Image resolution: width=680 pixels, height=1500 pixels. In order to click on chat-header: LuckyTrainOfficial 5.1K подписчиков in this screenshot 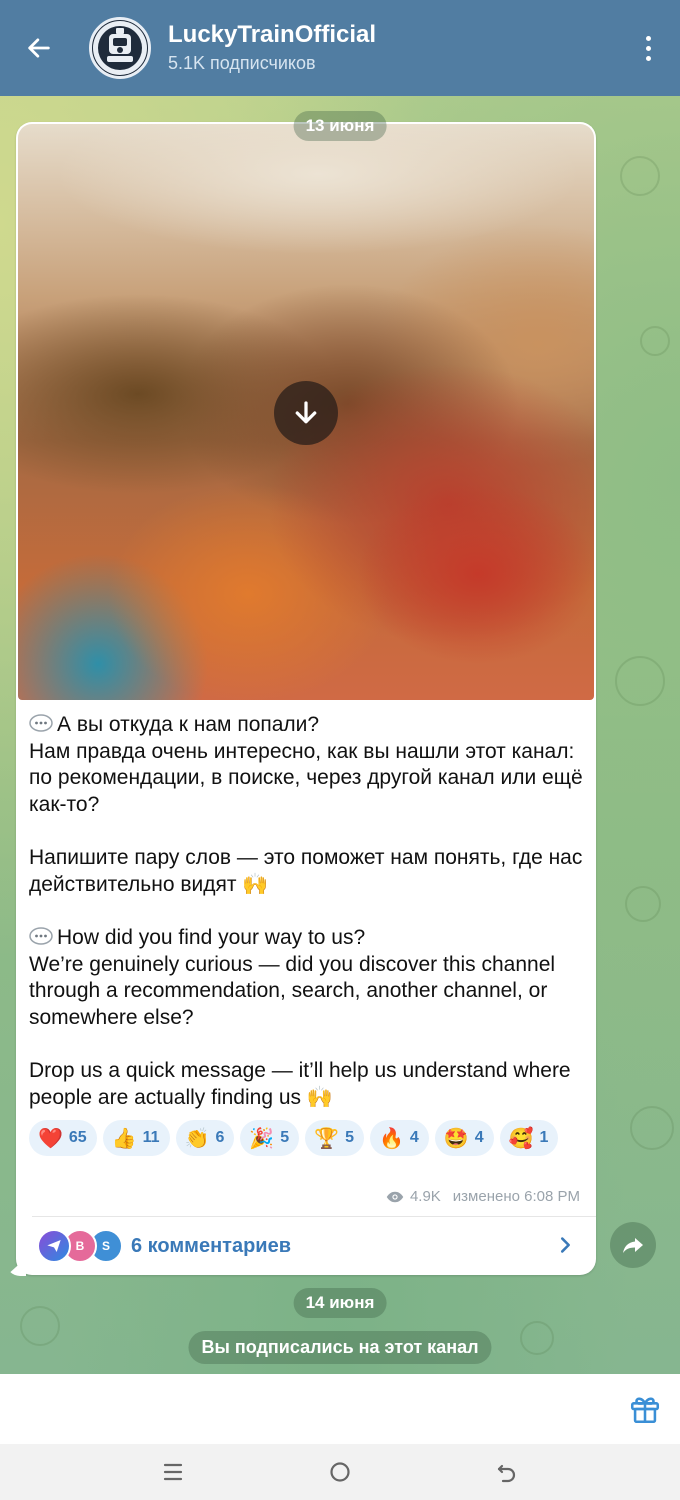, I will do `click(340, 48)`.